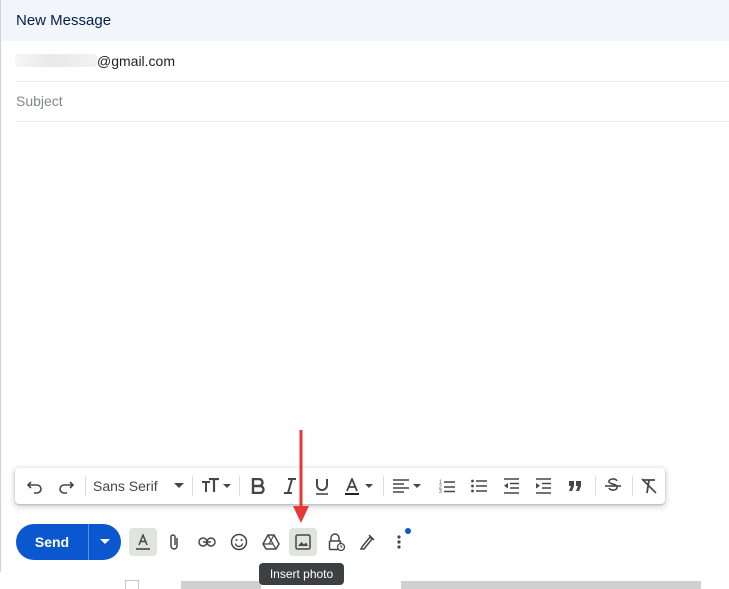 This screenshot has height=589, width=729. I want to click on to-field: @gmail.com, so click(372, 61).